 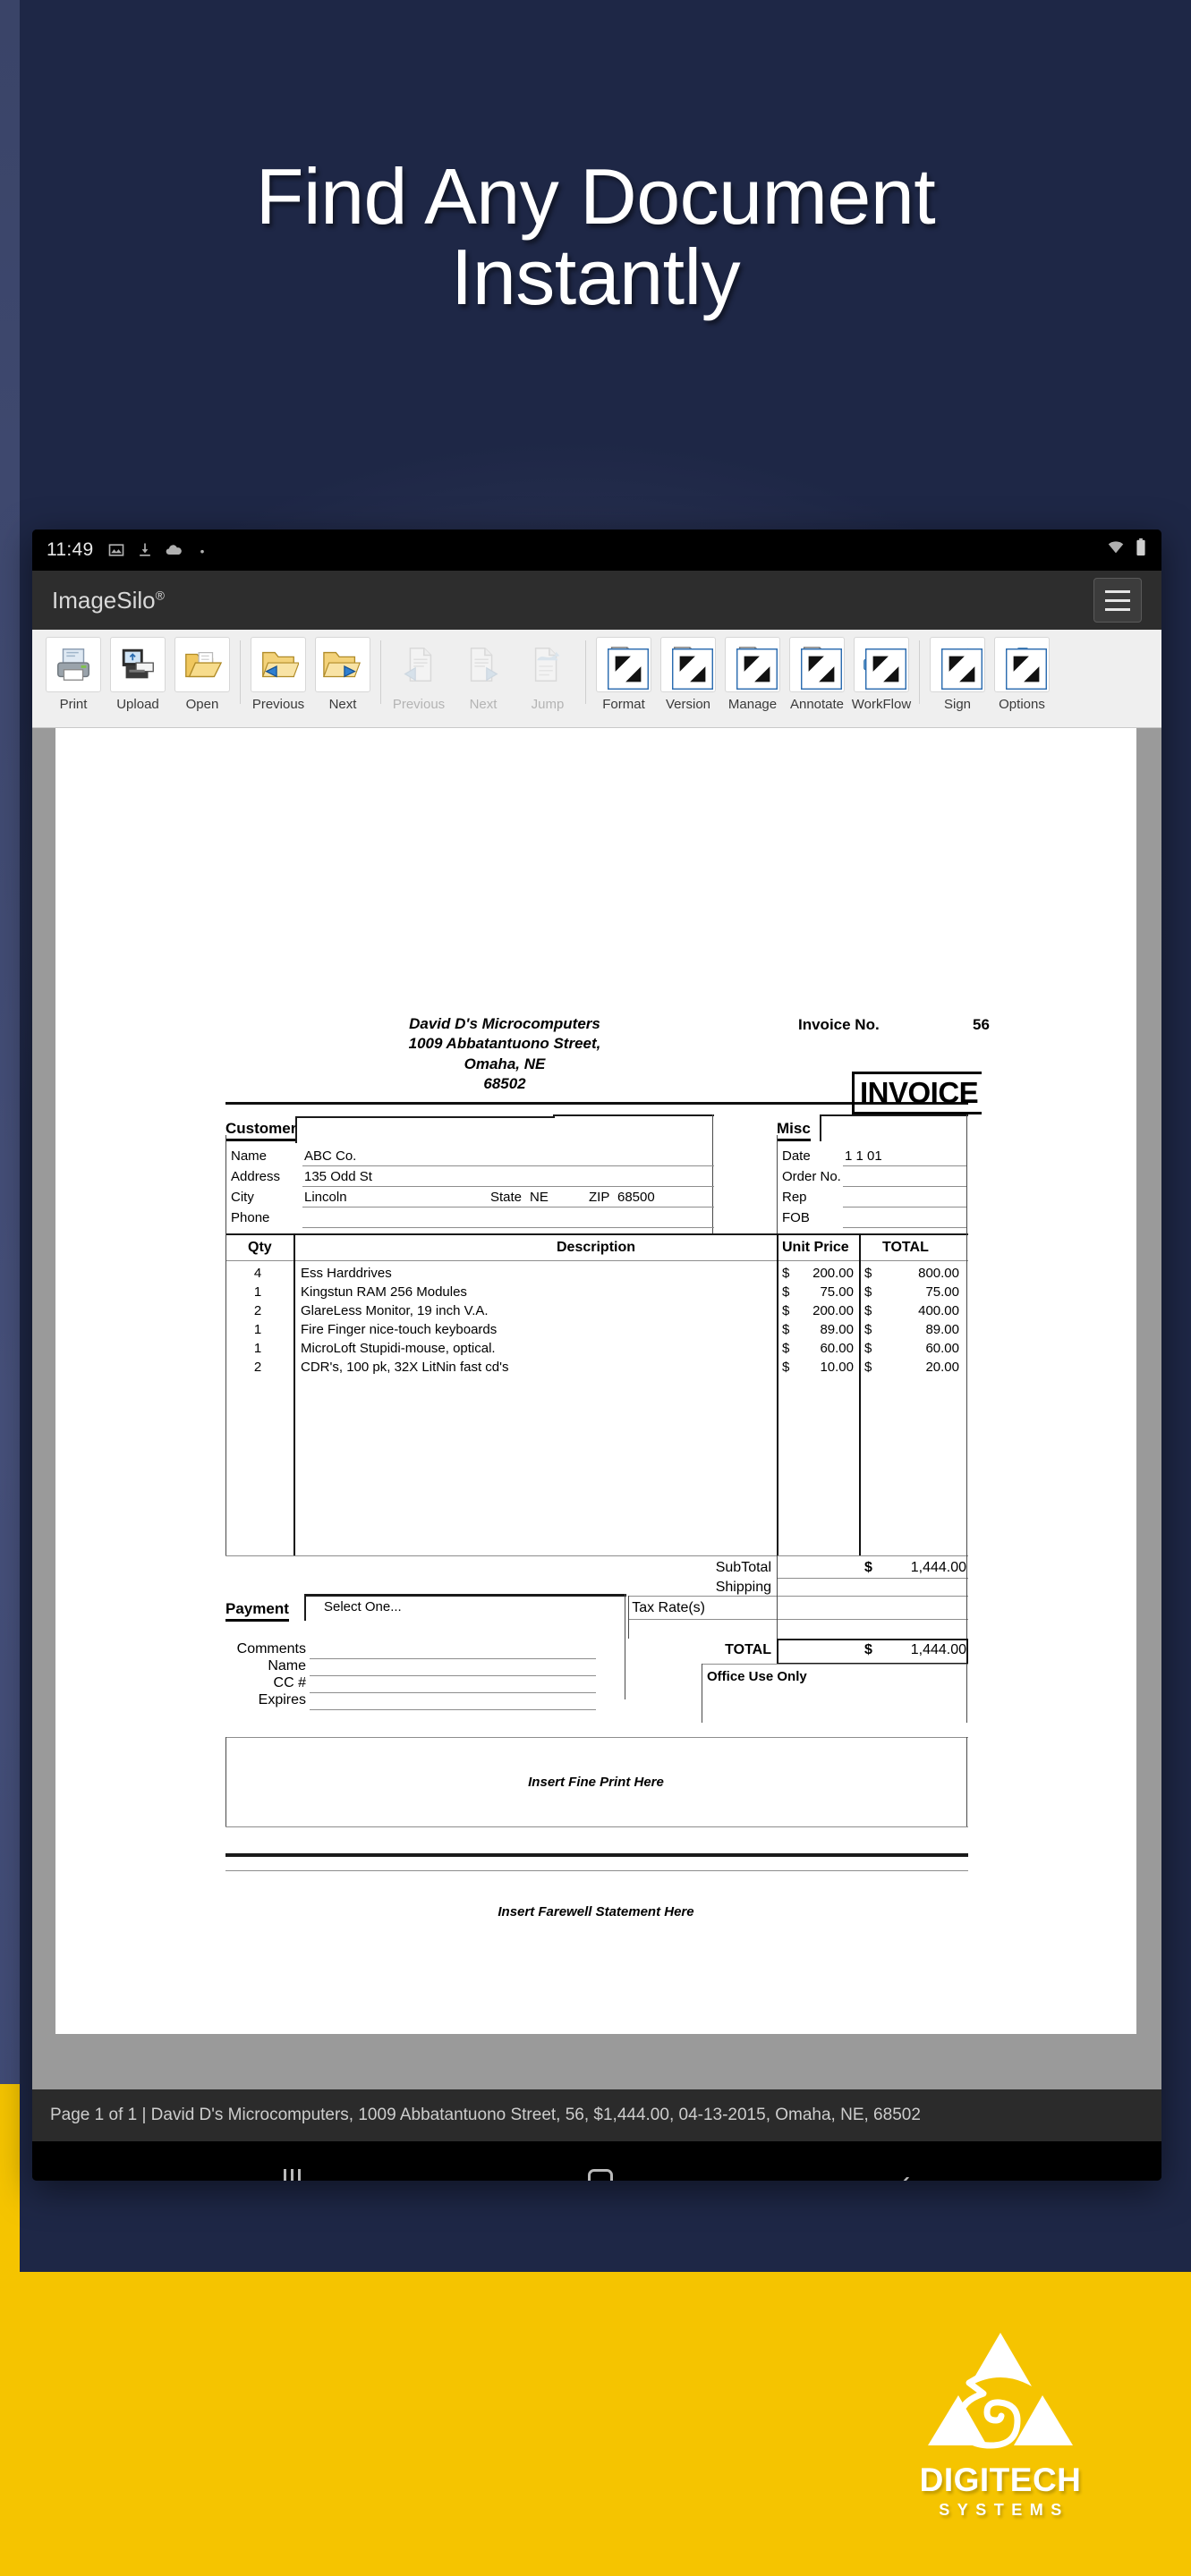 What do you see at coordinates (837, 1292) in the screenshot?
I see `row-unit-price: 75.00` at bounding box center [837, 1292].